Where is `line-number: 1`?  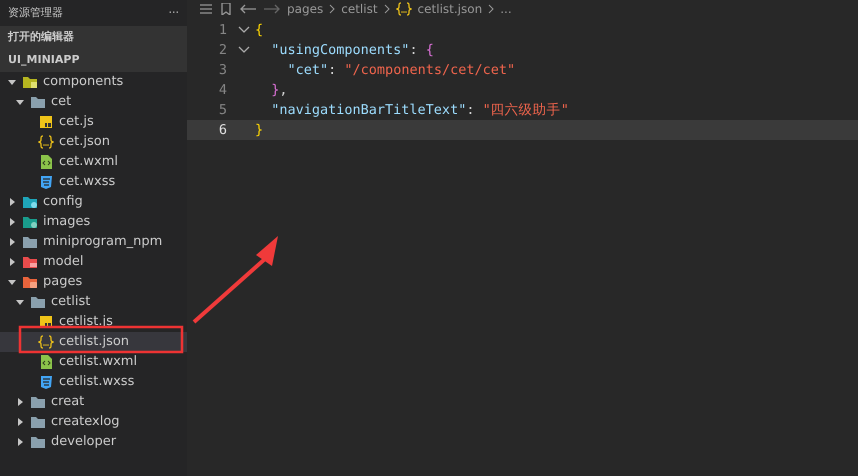 line-number: 1 is located at coordinates (223, 30).